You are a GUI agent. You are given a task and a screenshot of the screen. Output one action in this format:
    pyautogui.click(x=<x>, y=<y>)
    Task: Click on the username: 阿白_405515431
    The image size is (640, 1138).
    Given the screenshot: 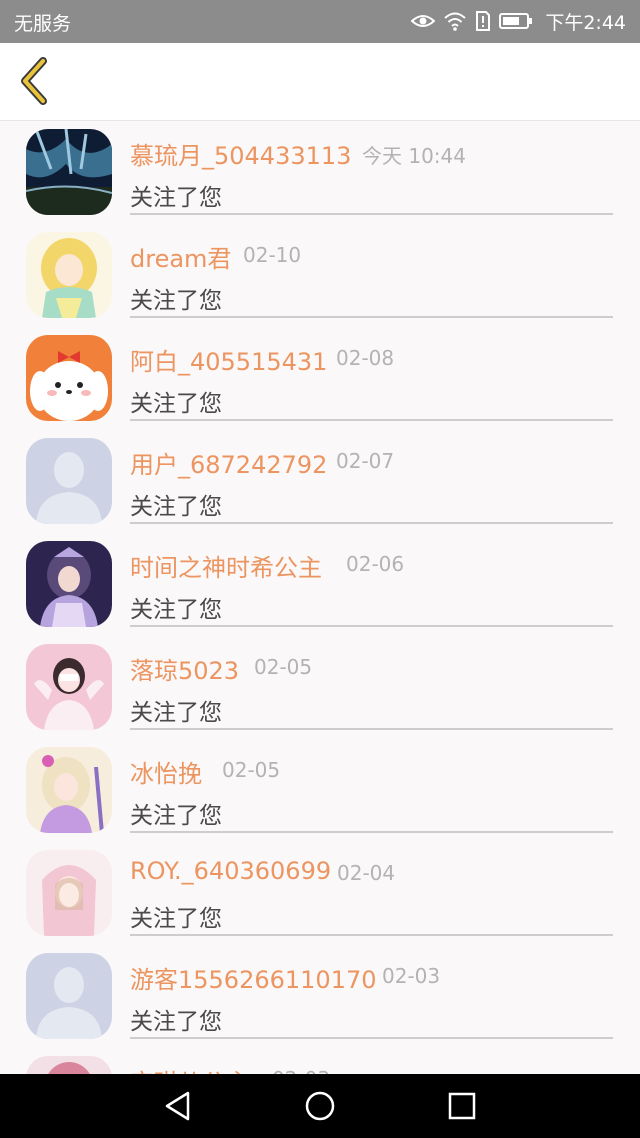 What is the action you would take?
    pyautogui.click(x=228, y=359)
    